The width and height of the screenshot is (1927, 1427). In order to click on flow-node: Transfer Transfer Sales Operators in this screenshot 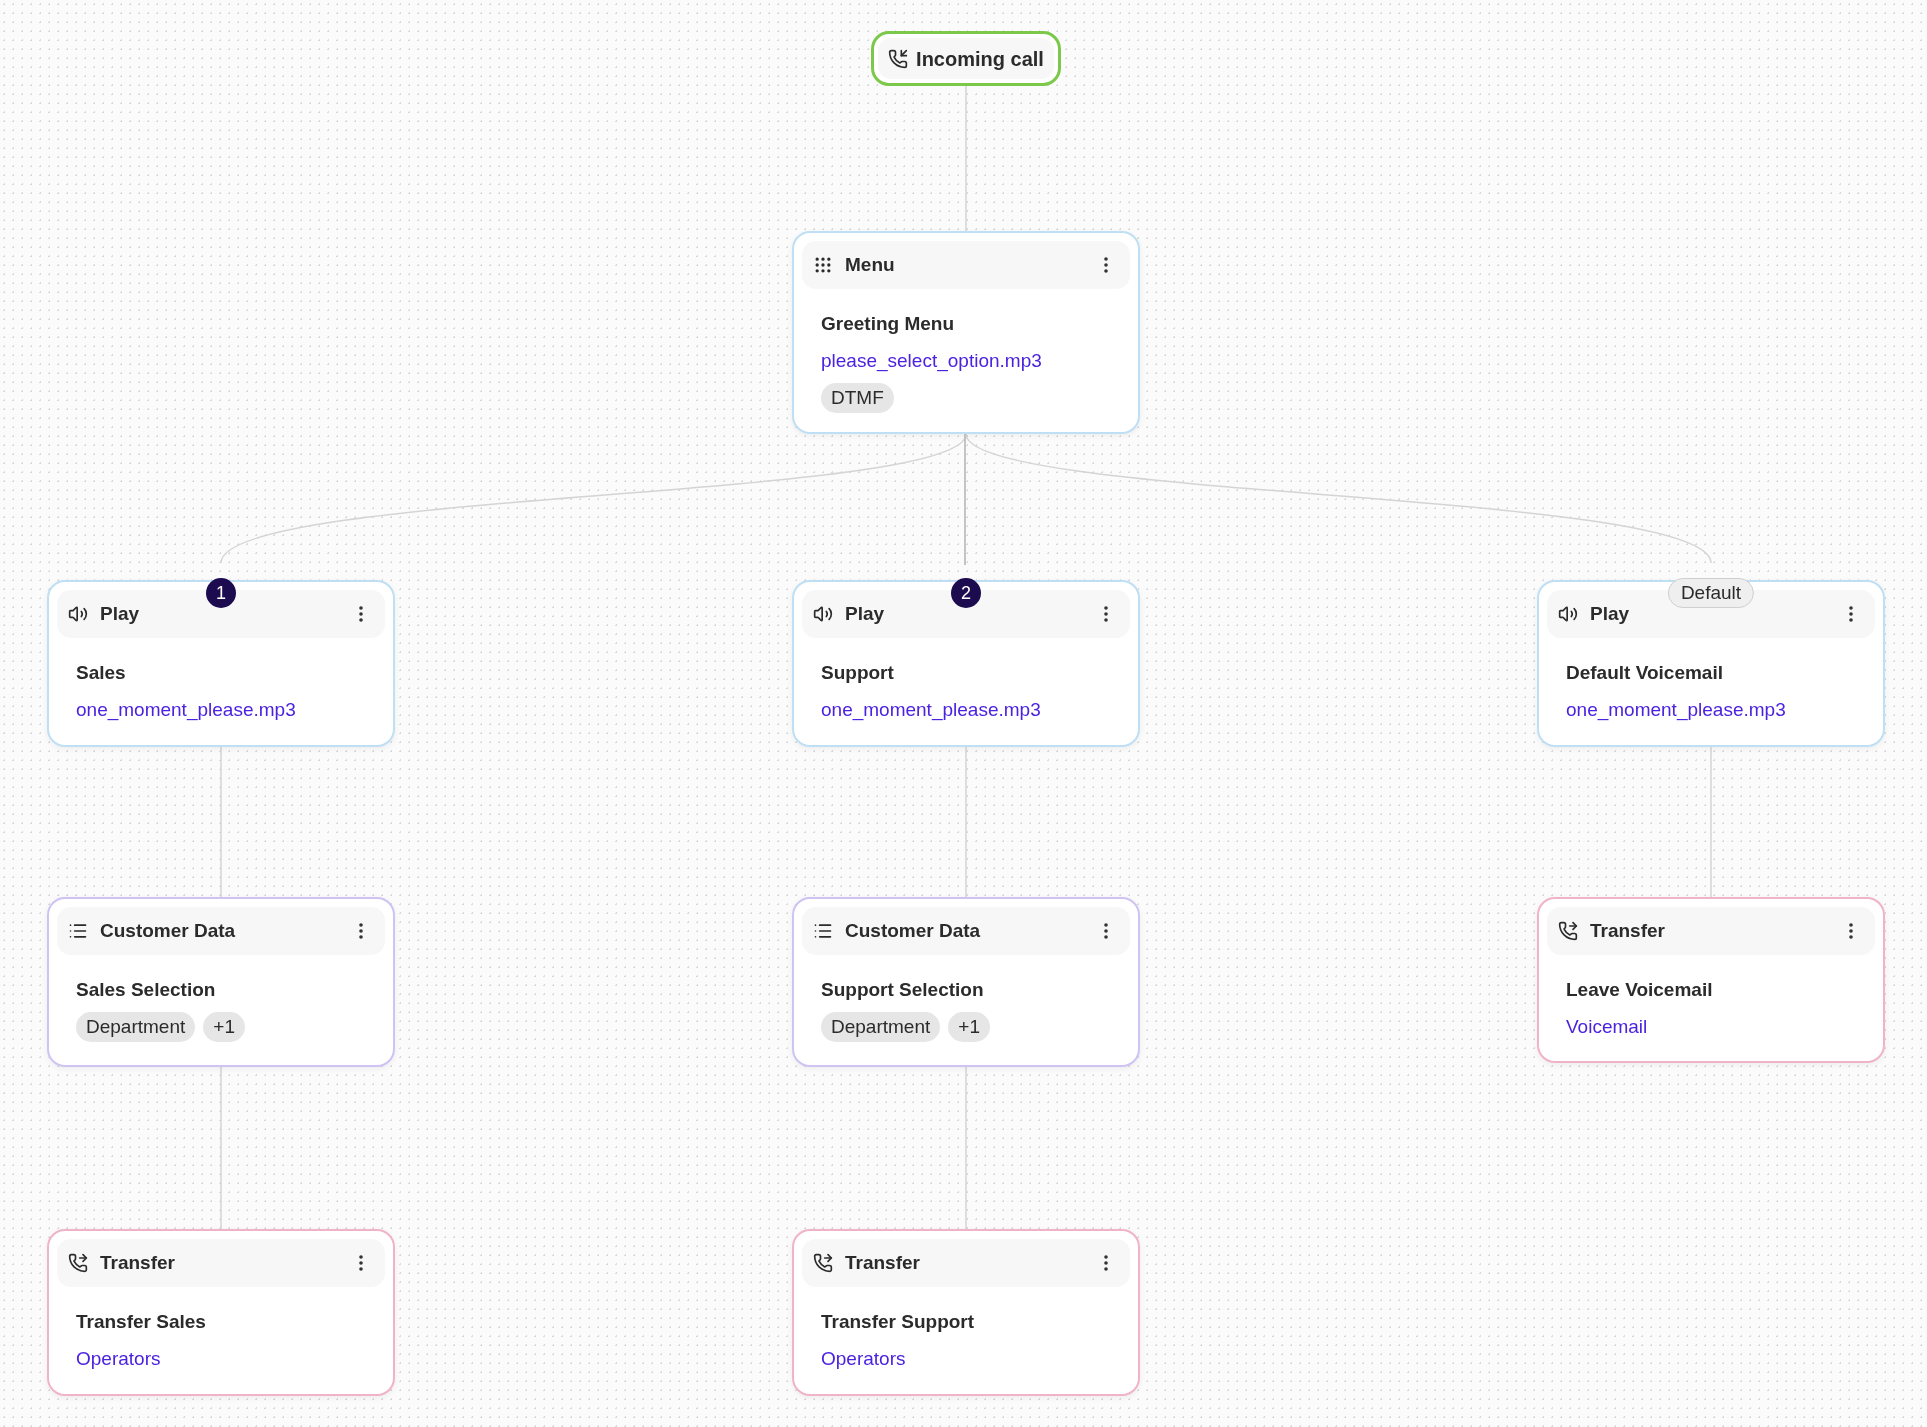, I will do `click(221, 1312)`.